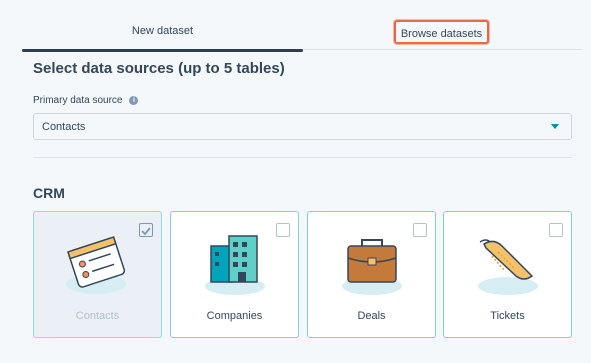  What do you see at coordinates (234, 316) in the screenshot?
I see `card-label: Companies` at bounding box center [234, 316].